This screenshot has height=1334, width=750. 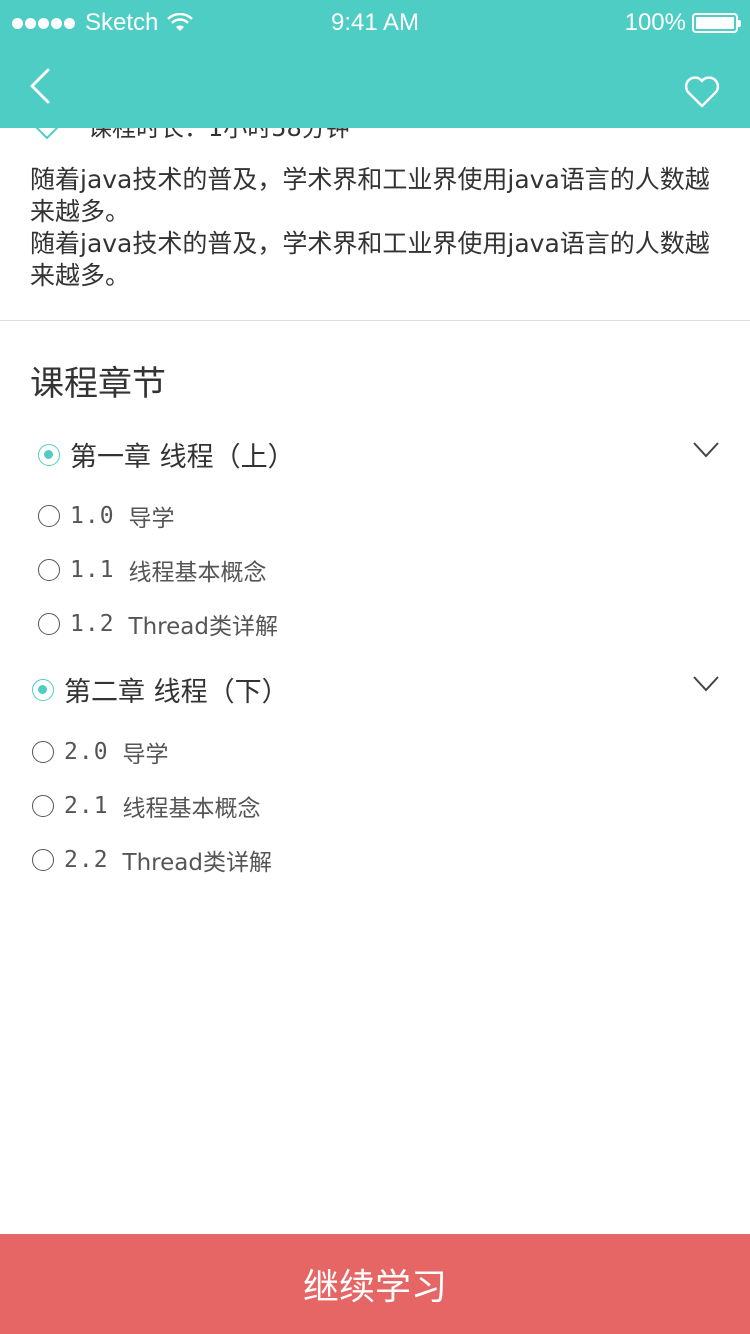 What do you see at coordinates (375, 64) in the screenshot?
I see `app-header: Sketch 9:41 AM 100%` at bounding box center [375, 64].